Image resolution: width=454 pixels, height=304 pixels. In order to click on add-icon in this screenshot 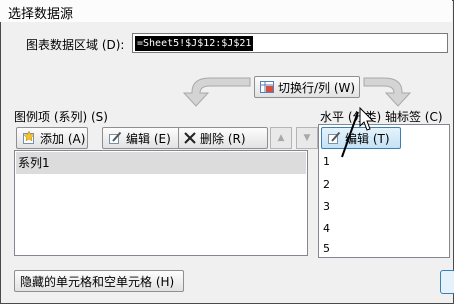, I will do `click(29, 138)`.